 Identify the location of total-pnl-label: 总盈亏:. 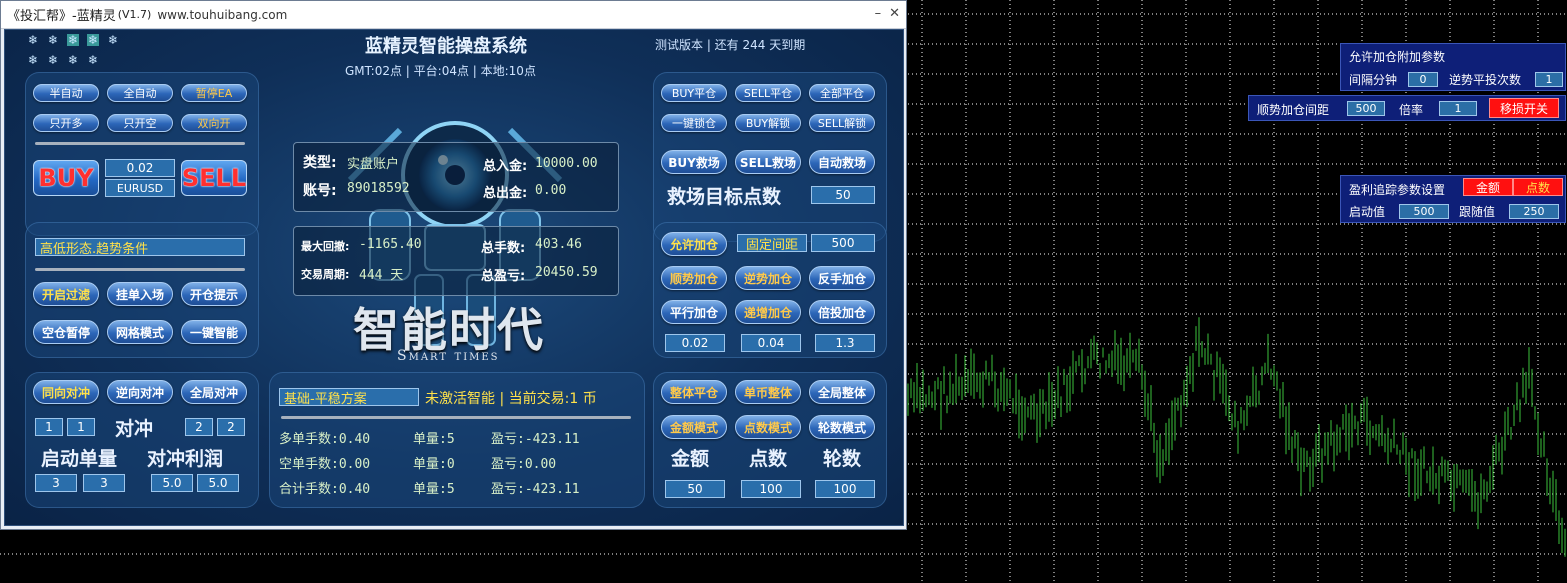
(503, 276).